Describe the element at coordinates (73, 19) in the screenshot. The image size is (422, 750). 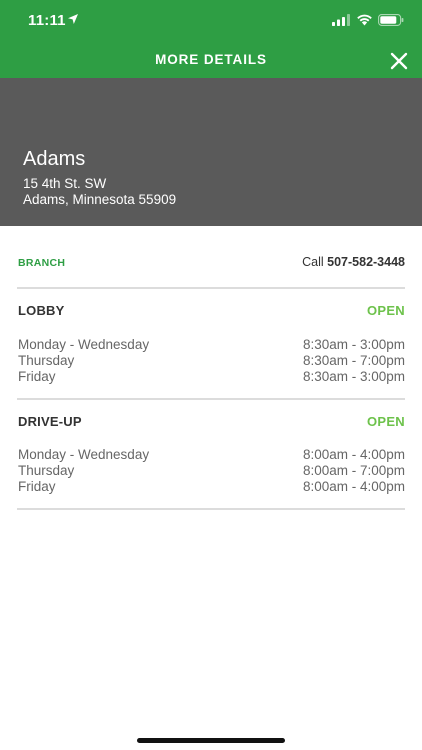
I see `location-arrow-icon` at that location.